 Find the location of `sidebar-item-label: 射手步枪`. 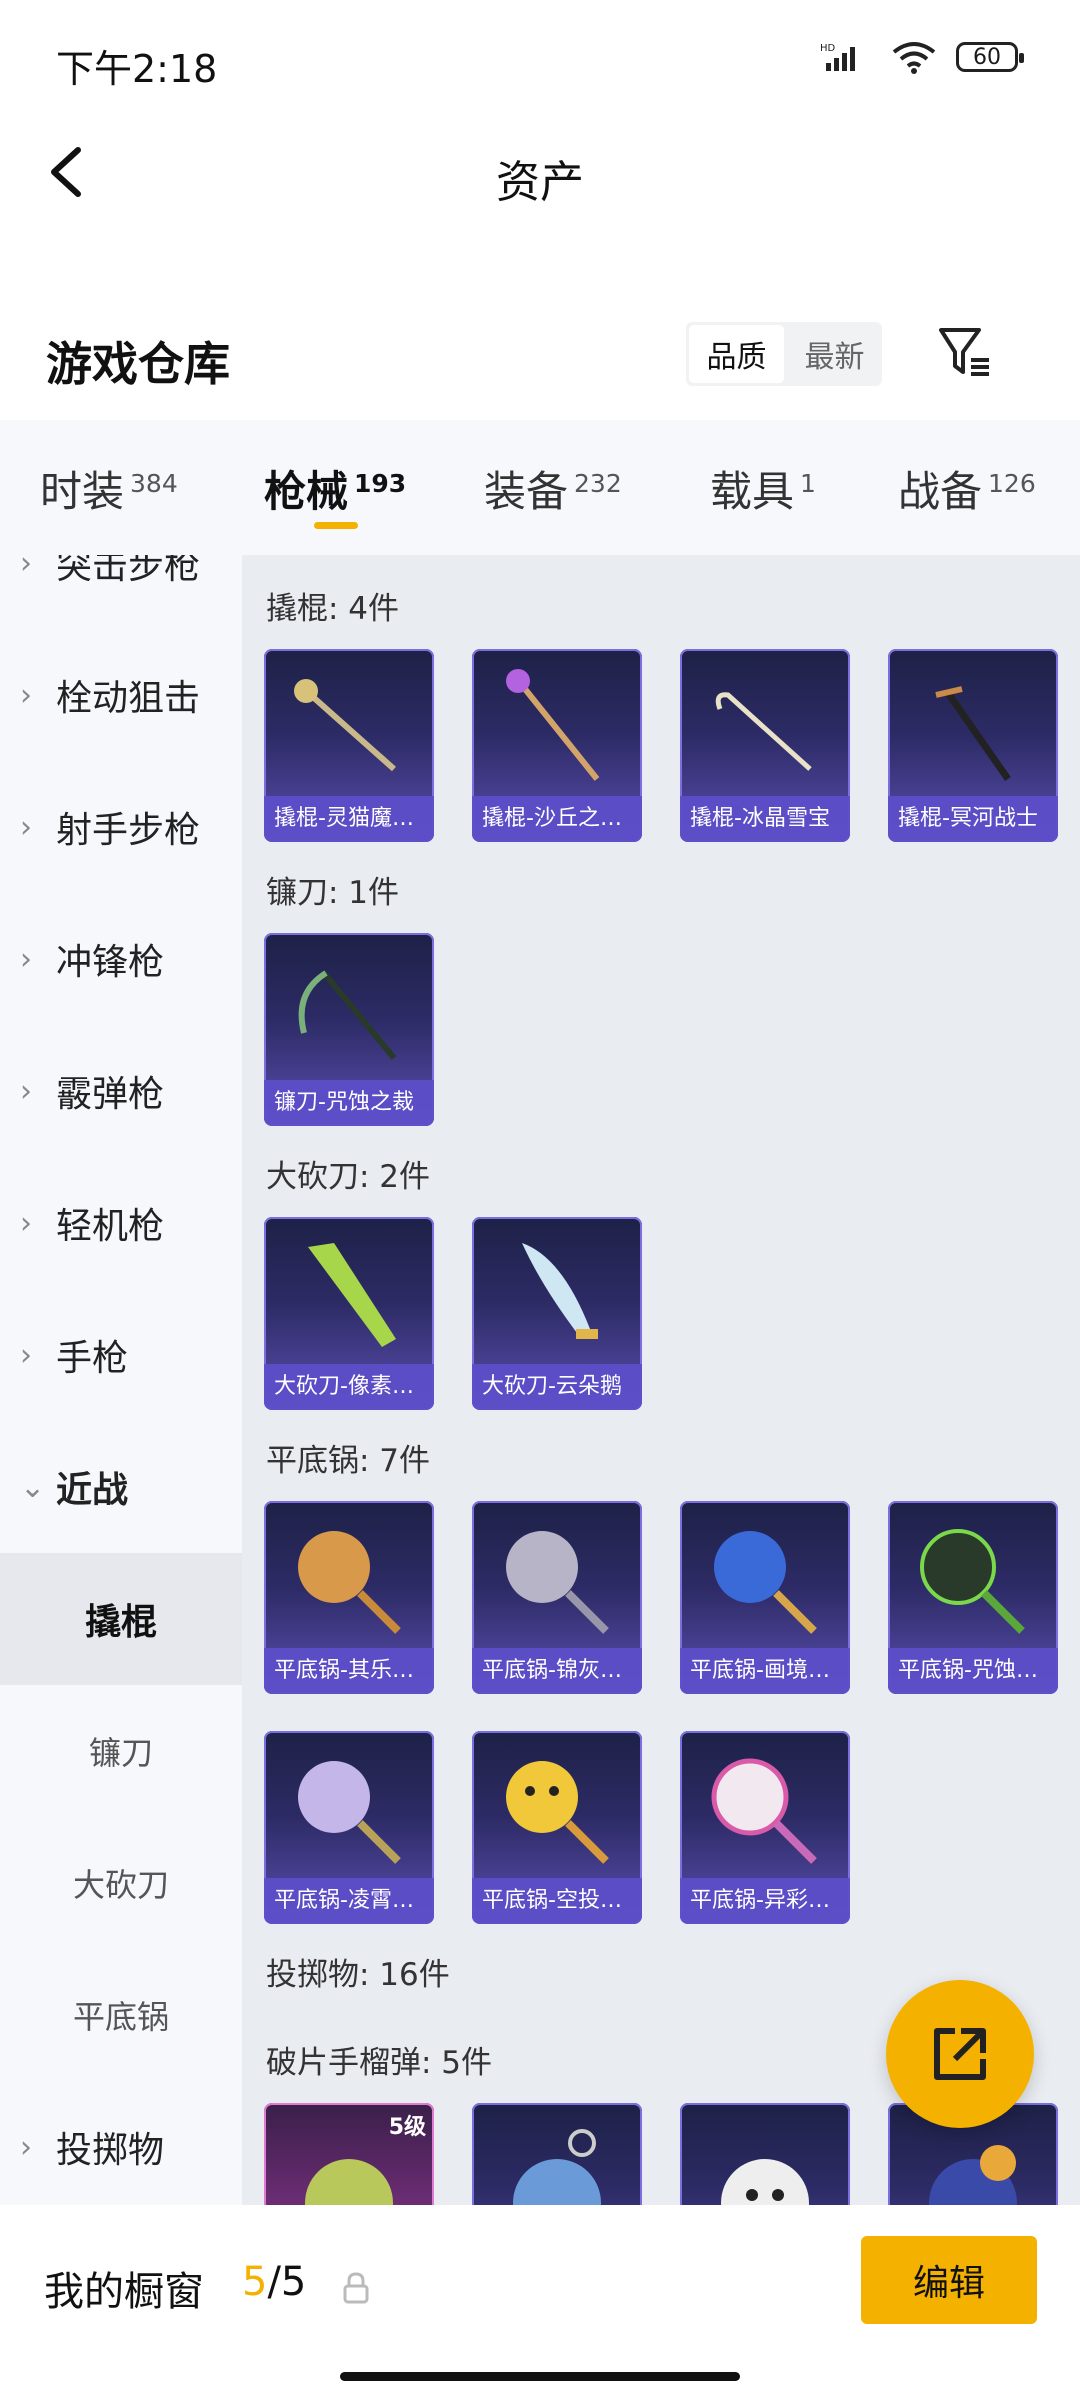

sidebar-item-label: 射手步枪 is located at coordinates (128, 830).